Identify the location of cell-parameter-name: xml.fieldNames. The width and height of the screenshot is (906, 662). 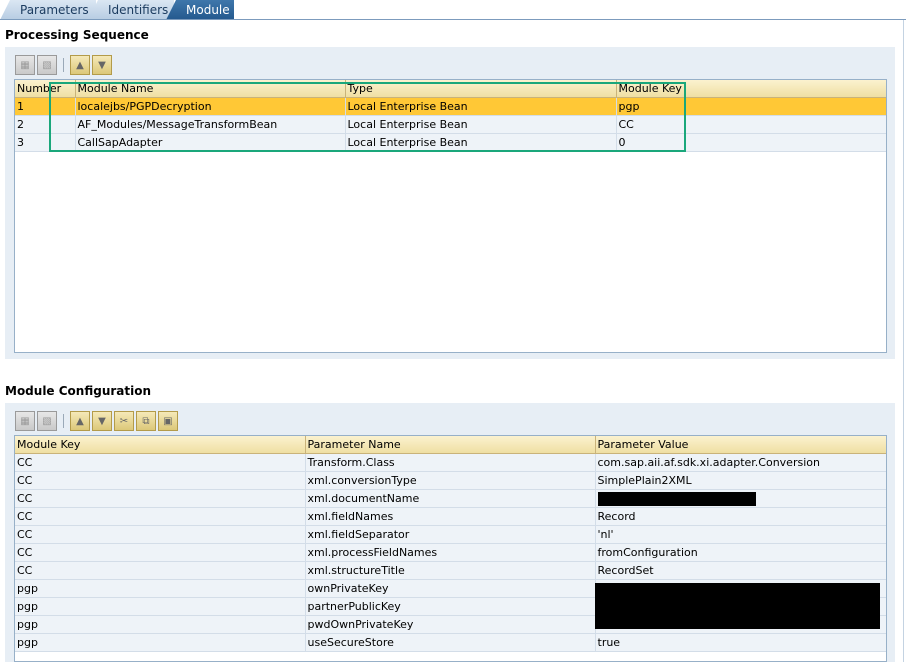
(450, 516).